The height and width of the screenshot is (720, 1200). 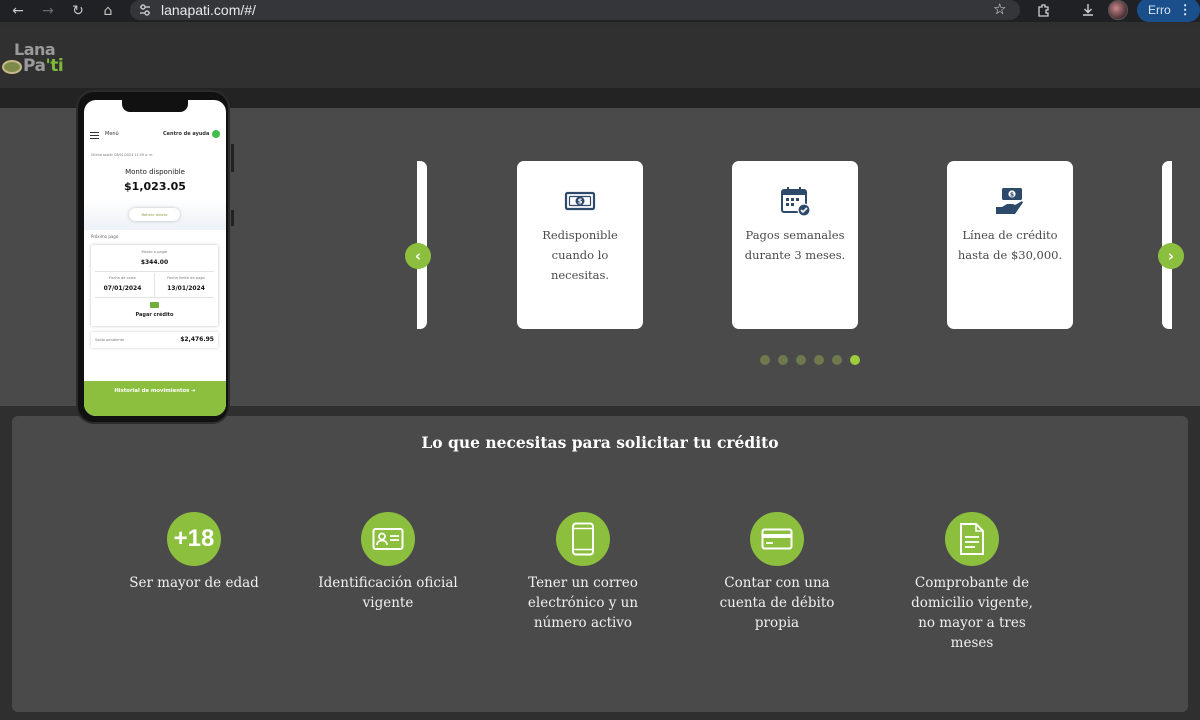 I want to click on url-text: lanapati.com/#/, so click(x=208, y=10).